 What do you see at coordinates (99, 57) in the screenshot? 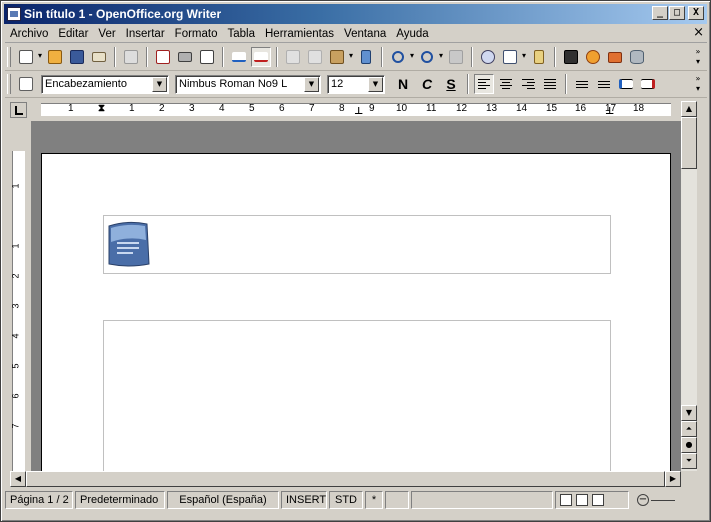
I see `email-icon` at bounding box center [99, 57].